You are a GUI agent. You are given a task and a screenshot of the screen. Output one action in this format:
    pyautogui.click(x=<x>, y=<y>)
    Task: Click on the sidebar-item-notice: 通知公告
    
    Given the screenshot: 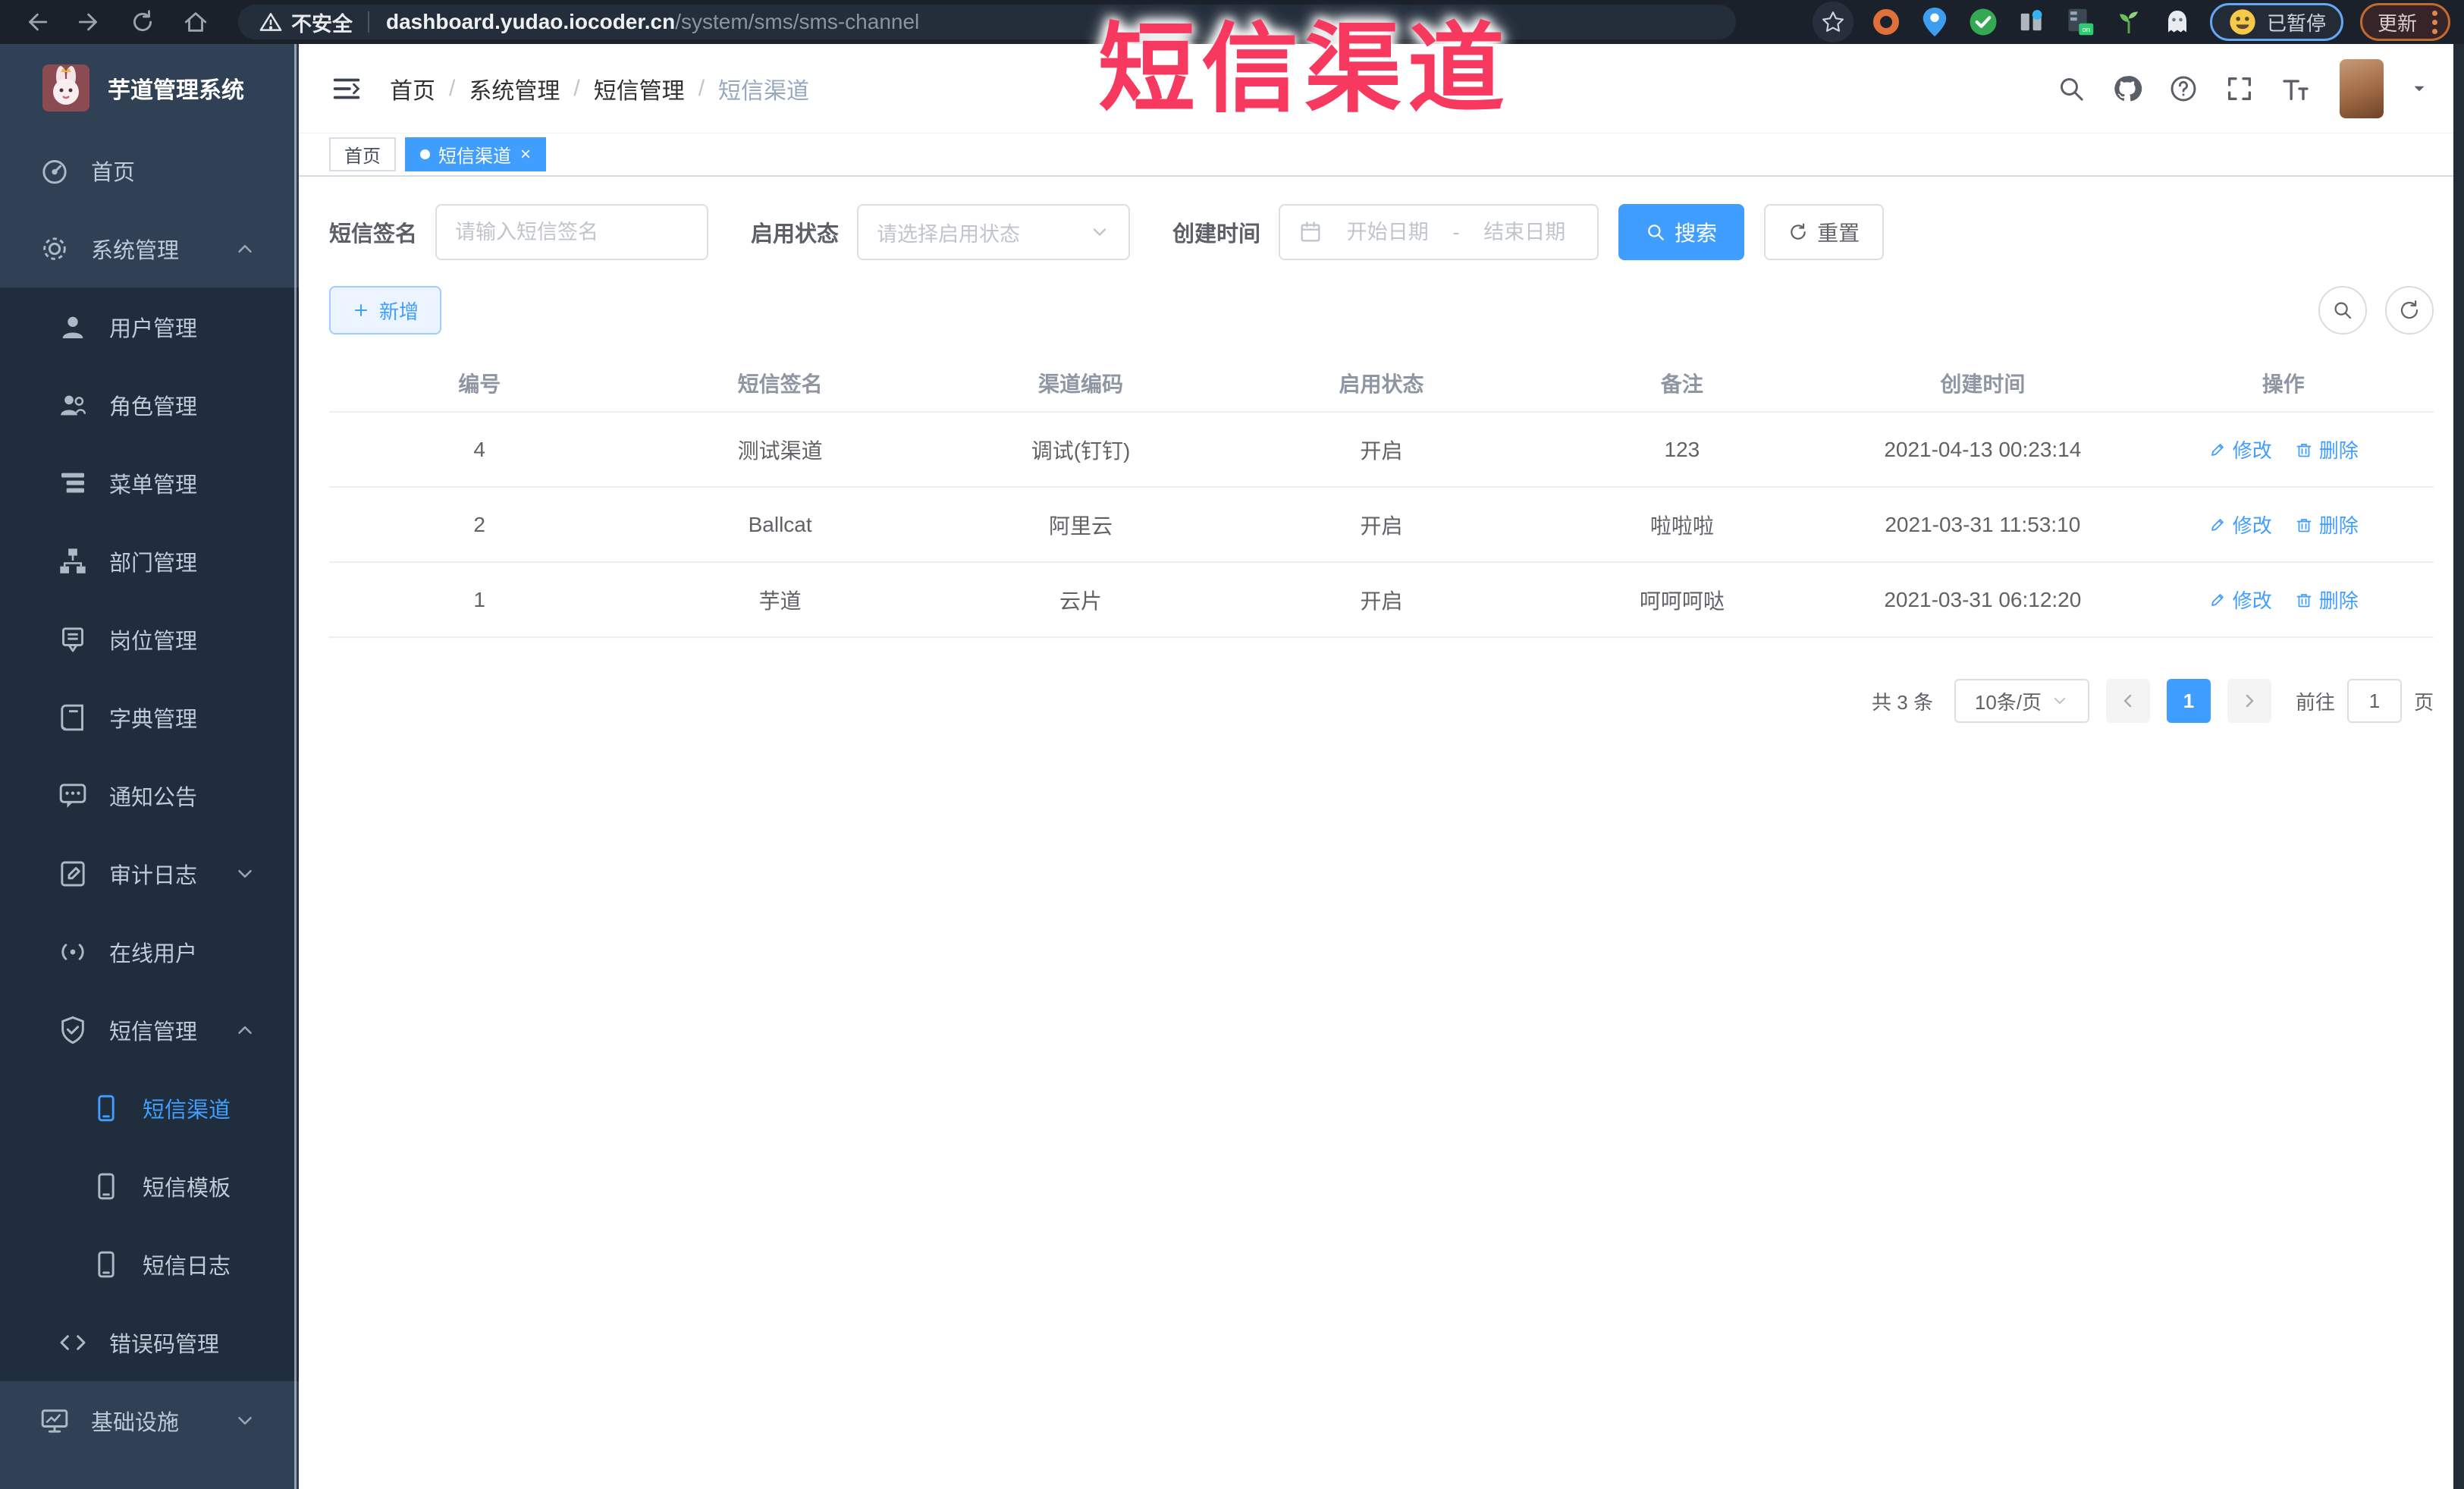 What is the action you would take?
    pyautogui.click(x=149, y=795)
    